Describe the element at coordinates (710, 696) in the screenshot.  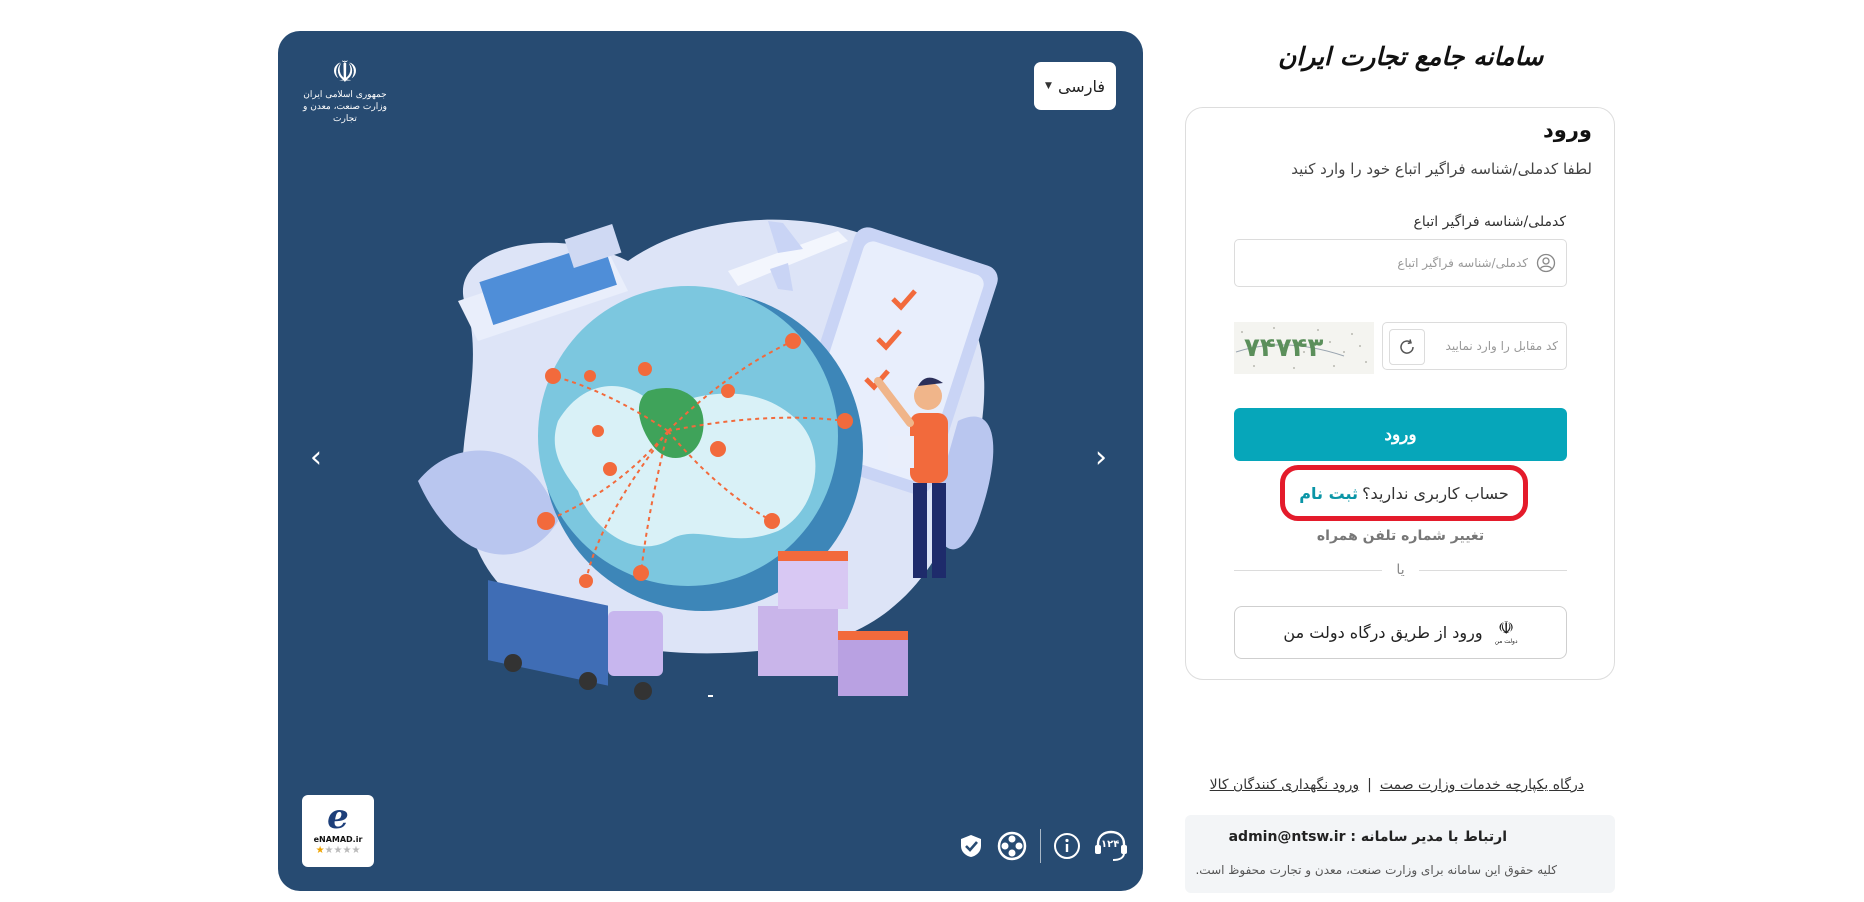
I see `slide-indicator` at that location.